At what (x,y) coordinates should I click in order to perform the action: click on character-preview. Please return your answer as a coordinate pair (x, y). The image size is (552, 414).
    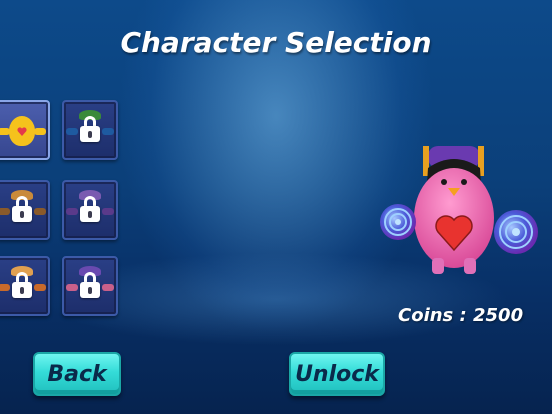
    Looking at the image, I should click on (459, 210).